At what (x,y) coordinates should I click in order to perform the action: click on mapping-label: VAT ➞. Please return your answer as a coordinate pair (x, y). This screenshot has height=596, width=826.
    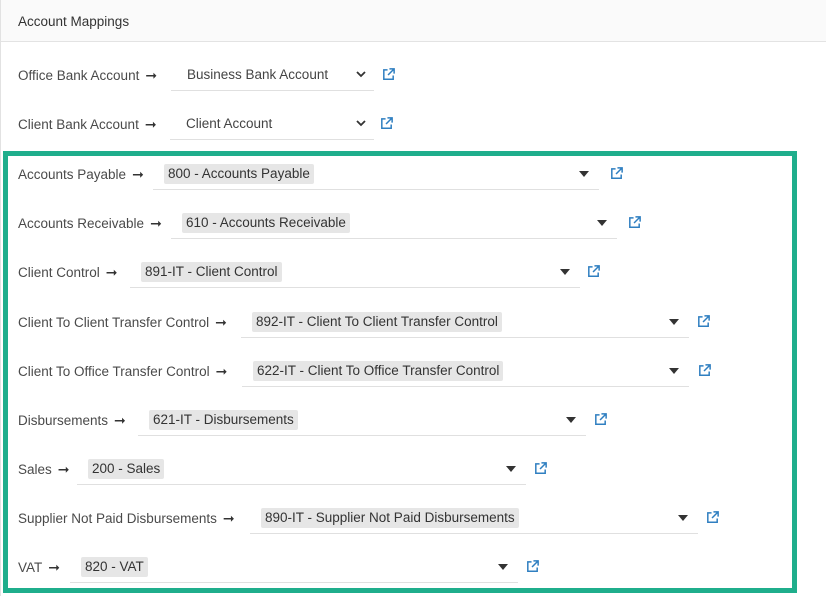
    Looking at the image, I should click on (39, 567).